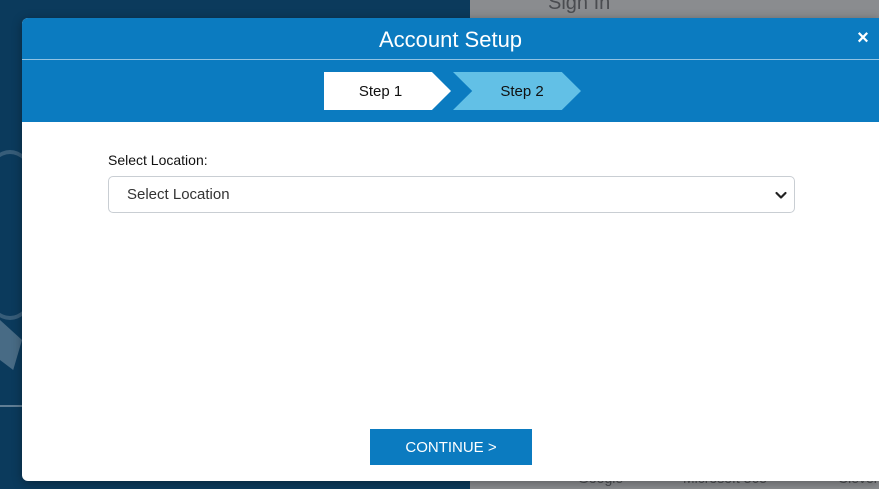 The height and width of the screenshot is (489, 879). Describe the element at coordinates (579, 7) in the screenshot. I see `background-sign-in-heading: Sign In` at that location.